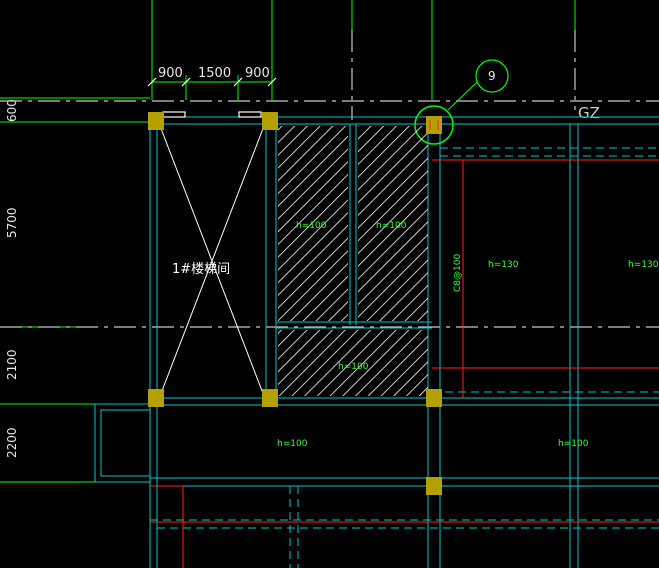 Image resolution: width=659 pixels, height=568 pixels. I want to click on grid-bubble-number: 9, so click(492, 76).